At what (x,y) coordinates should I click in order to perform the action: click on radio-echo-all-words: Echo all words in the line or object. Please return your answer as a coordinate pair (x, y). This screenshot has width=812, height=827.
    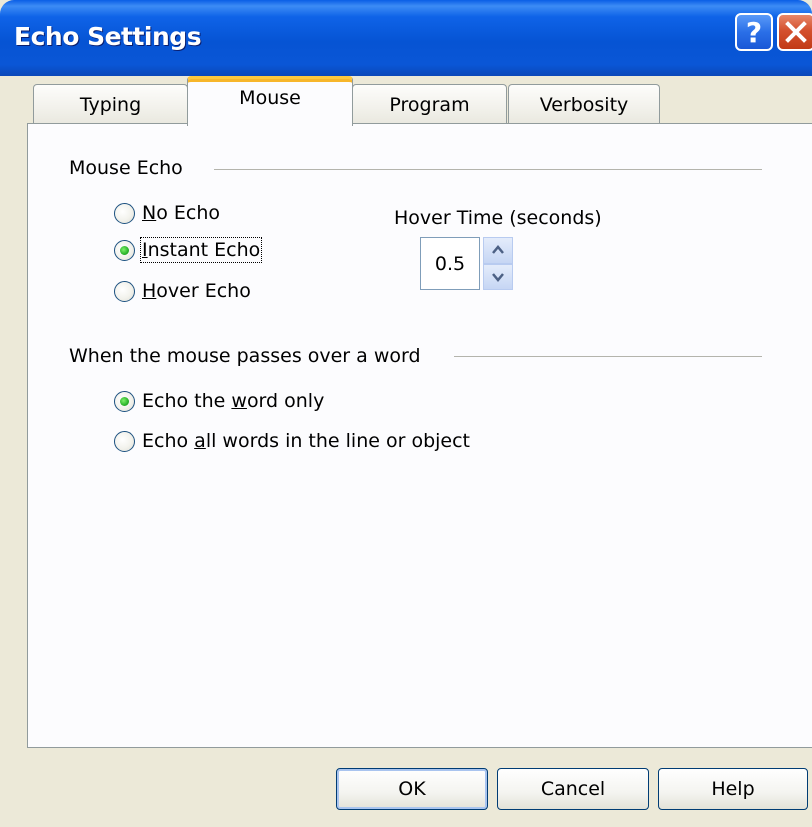
    Looking at the image, I should click on (292, 441).